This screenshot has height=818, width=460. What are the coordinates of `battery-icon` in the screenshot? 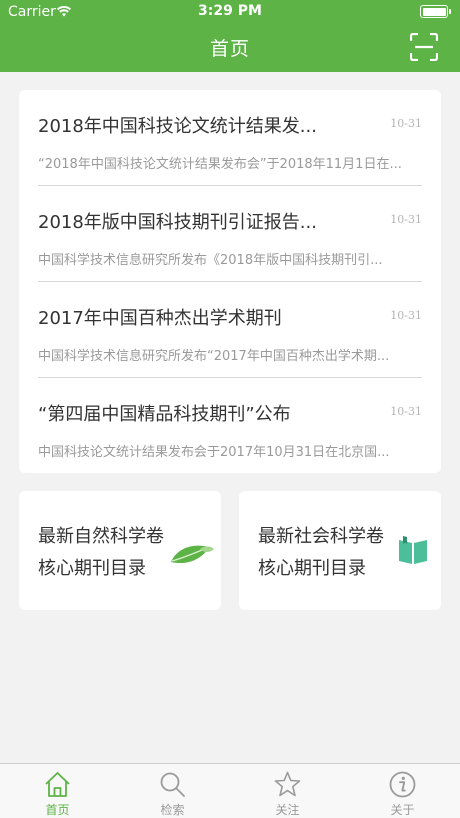 It's located at (435, 11).